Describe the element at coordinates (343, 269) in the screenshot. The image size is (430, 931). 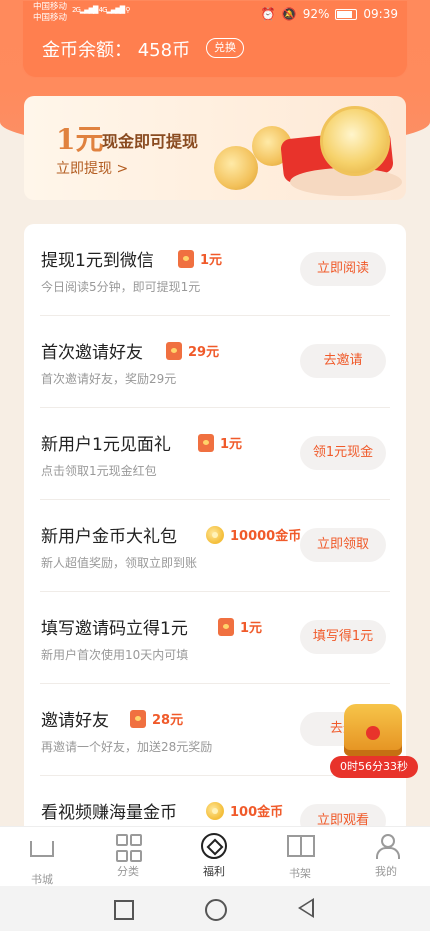
I see `read-now-button: 立即阅读` at that location.